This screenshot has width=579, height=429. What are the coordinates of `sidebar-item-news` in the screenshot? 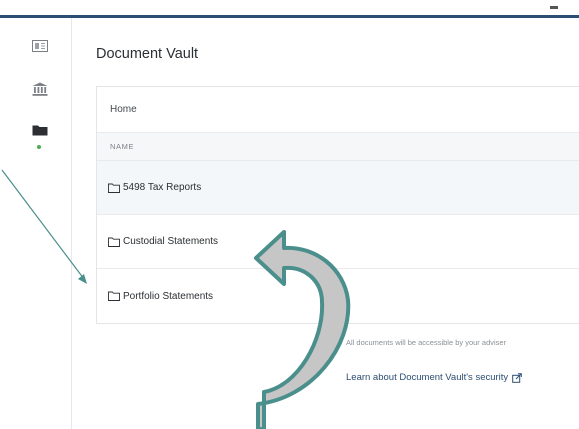 It's located at (40, 46).